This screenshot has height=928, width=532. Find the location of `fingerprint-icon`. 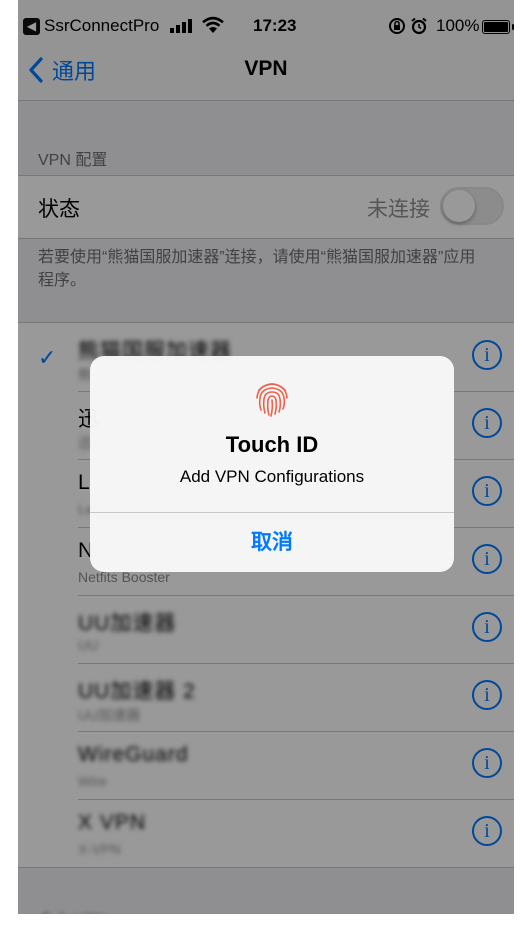

fingerprint-icon is located at coordinates (272, 400).